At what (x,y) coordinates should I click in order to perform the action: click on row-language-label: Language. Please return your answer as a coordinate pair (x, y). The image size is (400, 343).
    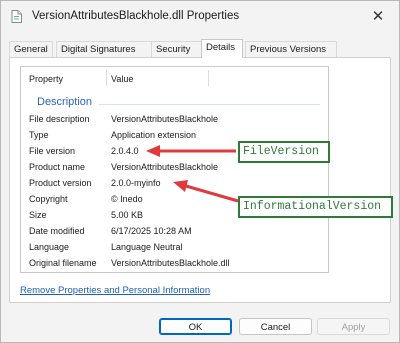
    Looking at the image, I should click on (49, 247).